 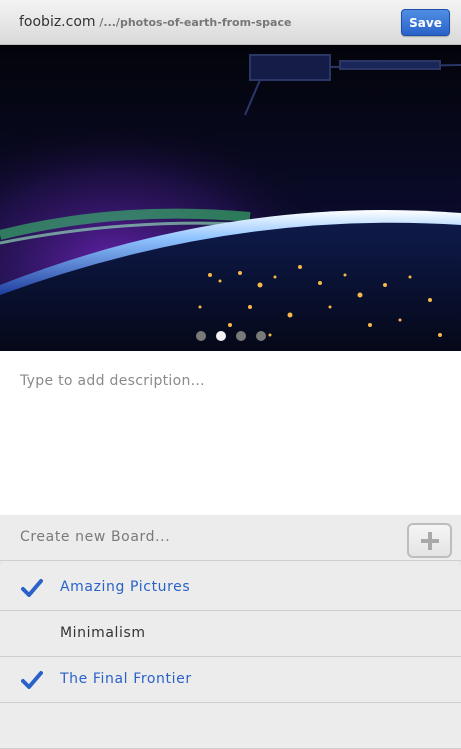 I want to click on site-path: /.../photos-of-earth-from-space, so click(x=193, y=22).